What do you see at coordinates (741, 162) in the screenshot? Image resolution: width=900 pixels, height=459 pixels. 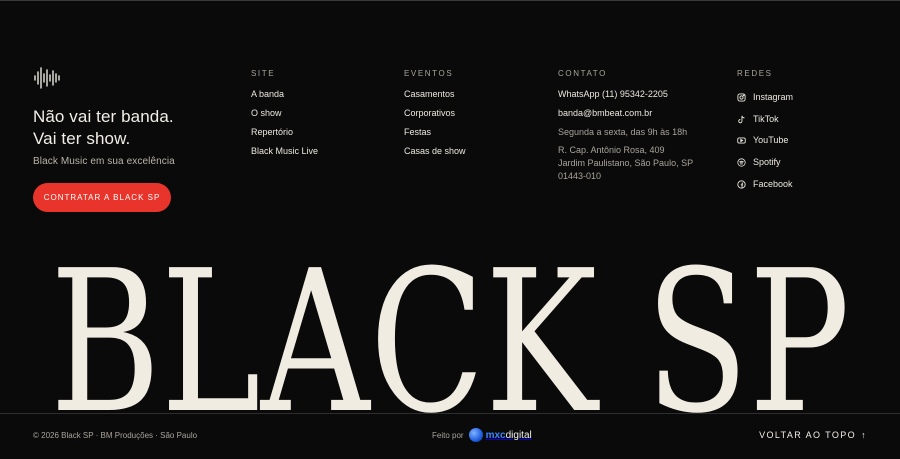 I see `spotify-icon` at bounding box center [741, 162].